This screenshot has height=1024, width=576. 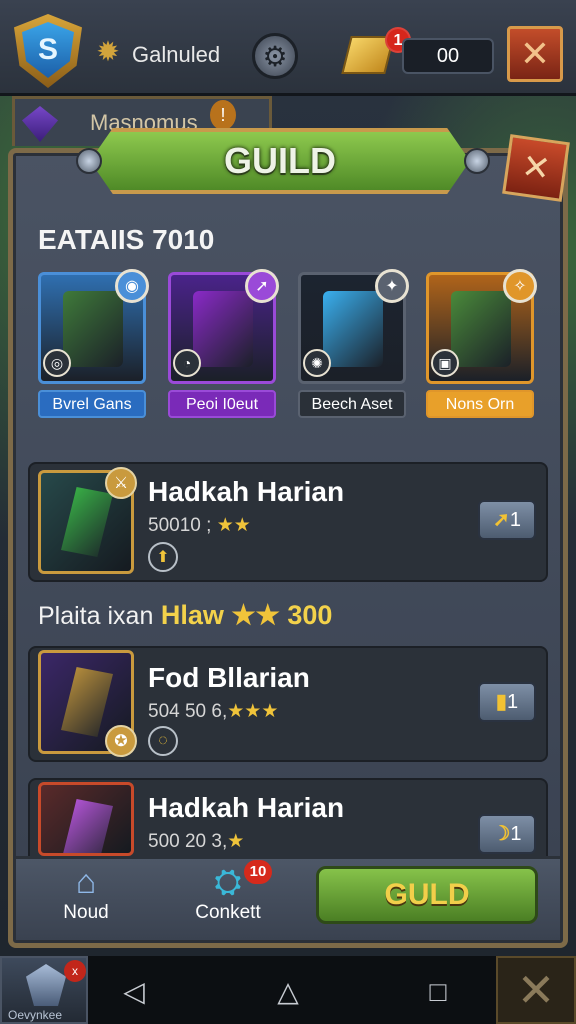 What do you see at coordinates (96, 616) in the screenshot?
I see `subheader-text: Plaita ixan` at bounding box center [96, 616].